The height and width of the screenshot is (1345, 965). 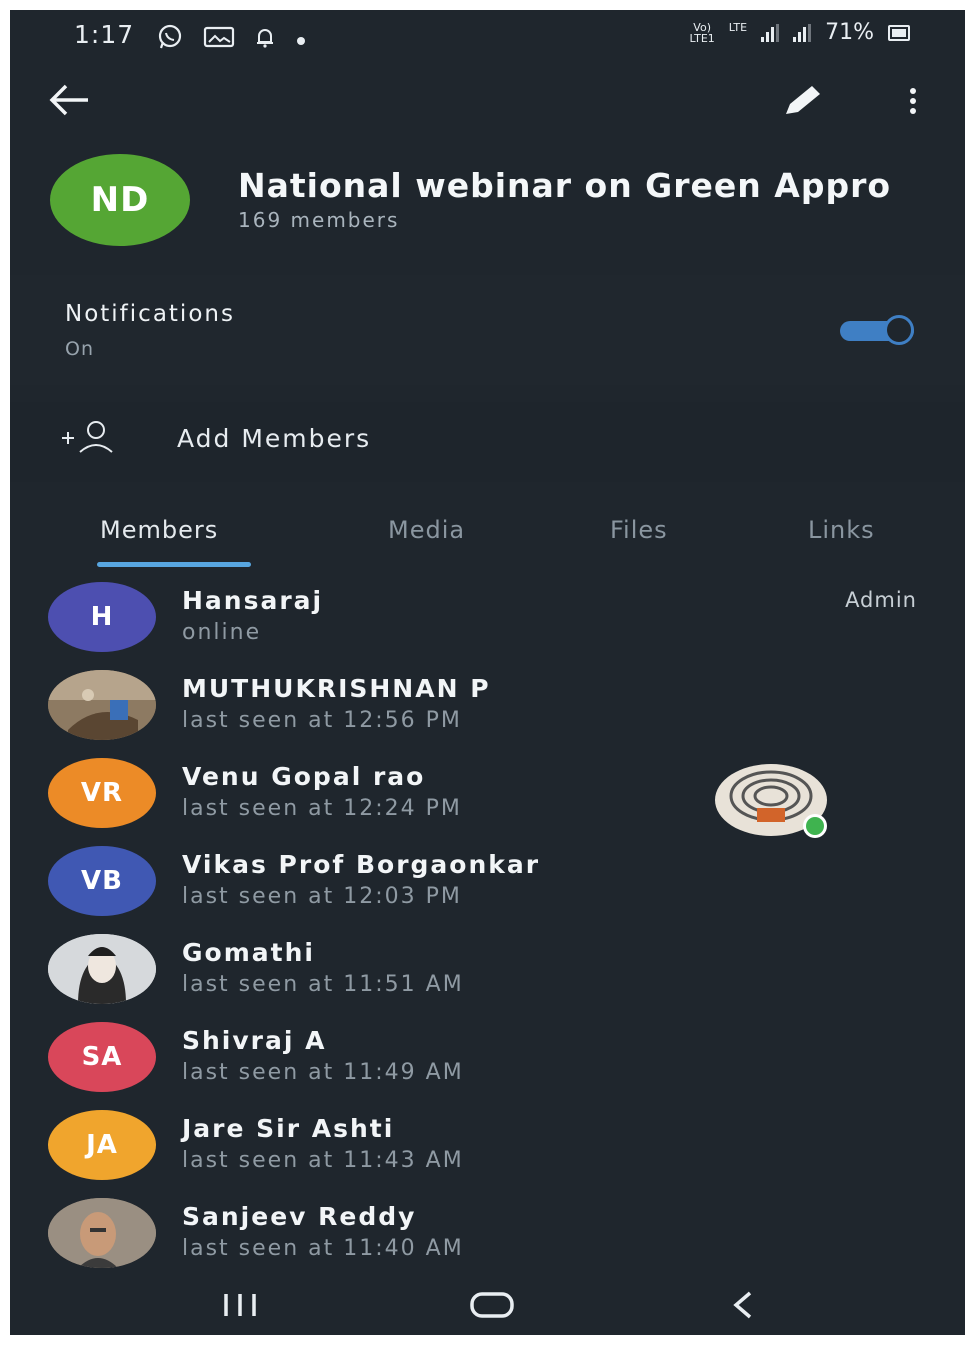 What do you see at coordinates (253, 600) in the screenshot?
I see `member-name: Hansaraj` at bounding box center [253, 600].